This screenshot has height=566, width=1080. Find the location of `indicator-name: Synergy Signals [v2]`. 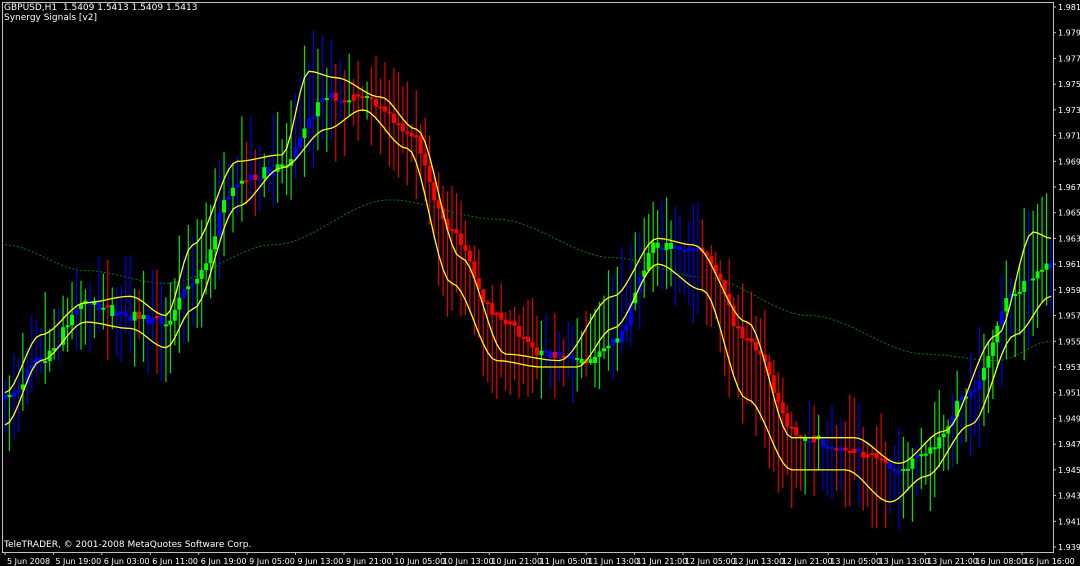

indicator-name: Synergy Signals [v2] is located at coordinates (50, 18).